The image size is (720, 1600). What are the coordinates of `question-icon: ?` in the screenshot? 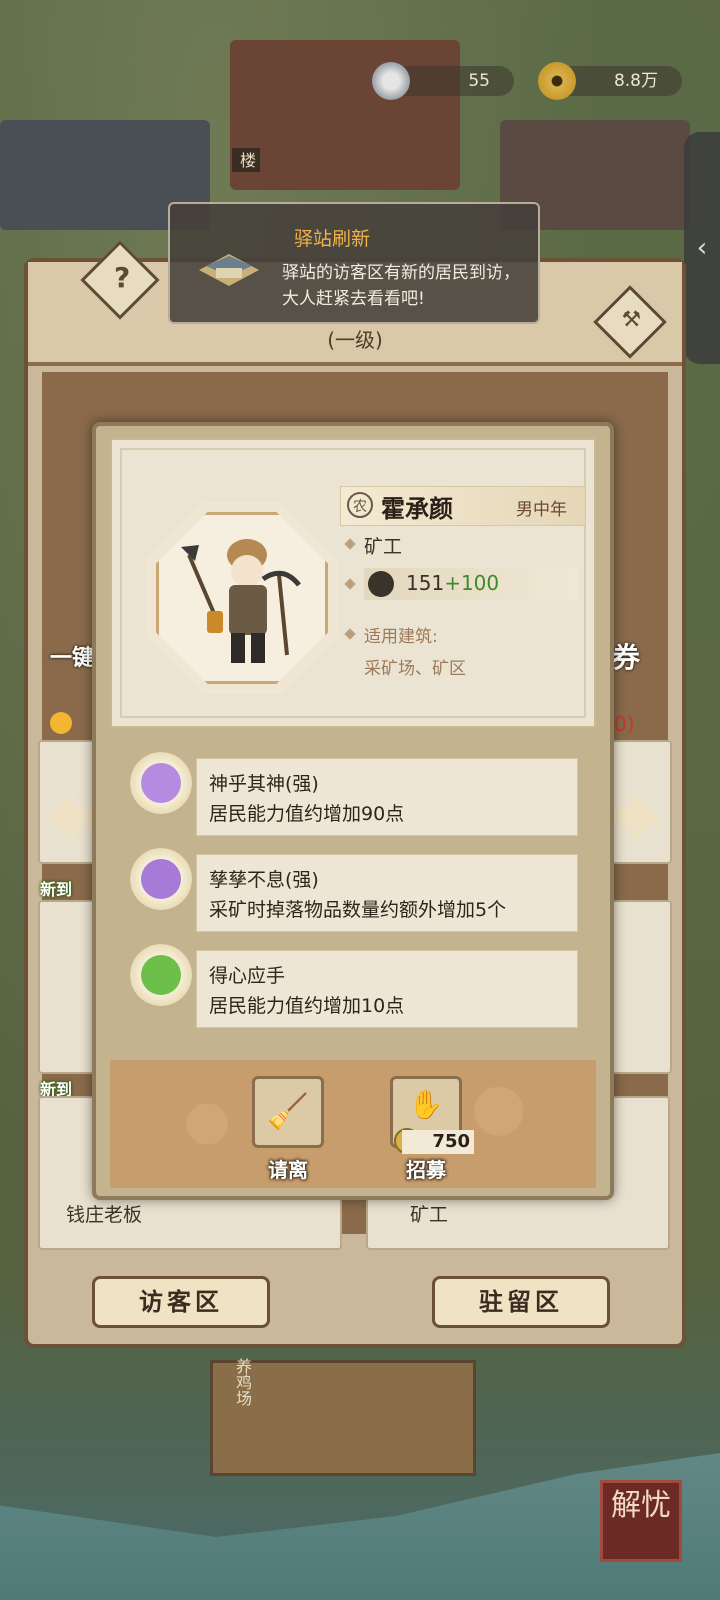 It's located at (122, 277).